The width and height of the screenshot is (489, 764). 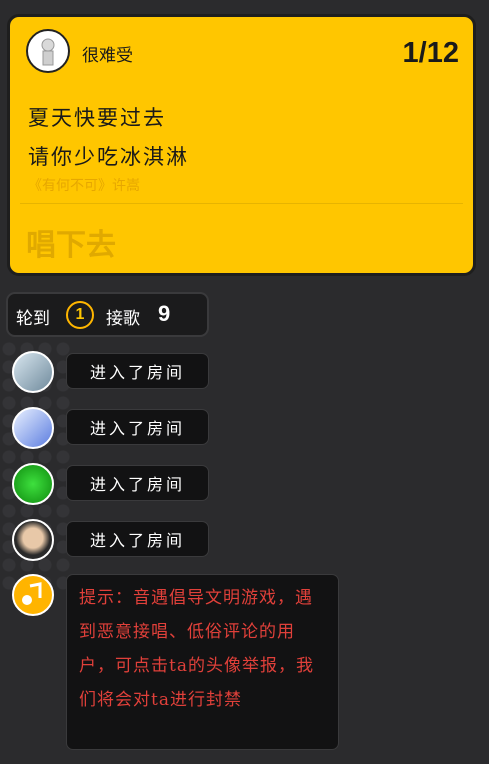 I want to click on turn-number-badge: 1, so click(x=80, y=315).